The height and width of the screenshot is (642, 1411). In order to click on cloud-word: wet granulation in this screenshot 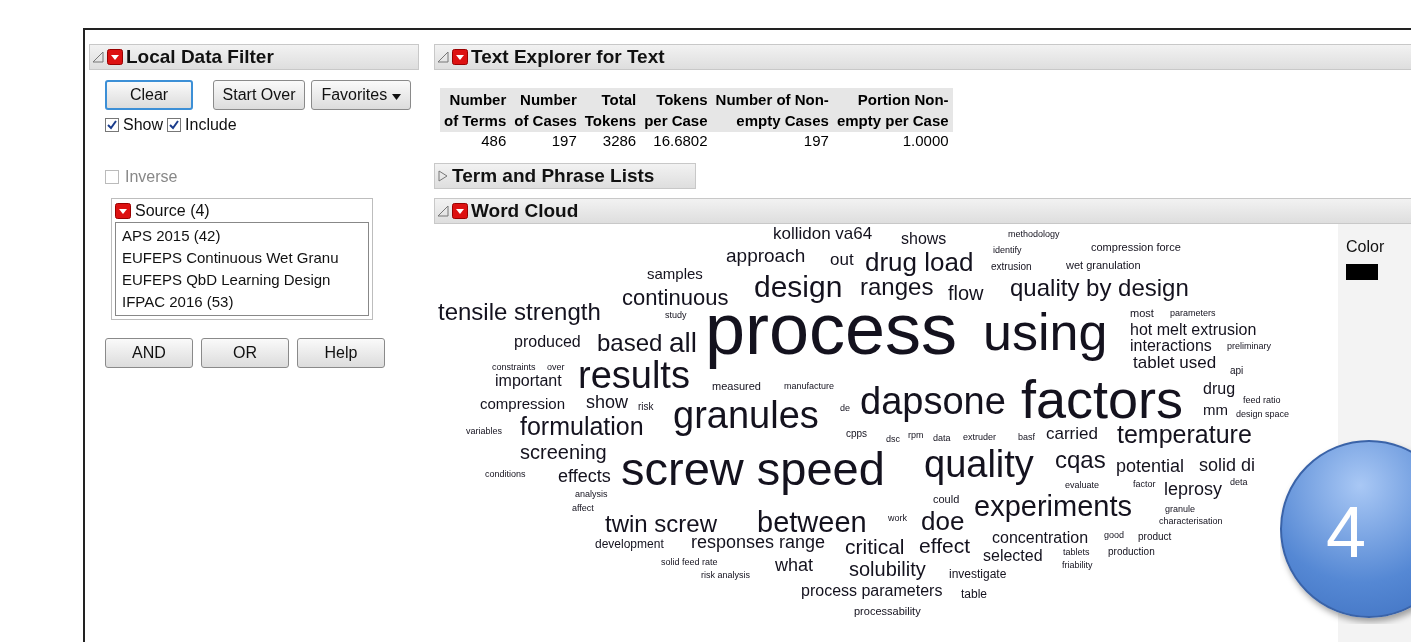, I will do `click(1103, 265)`.